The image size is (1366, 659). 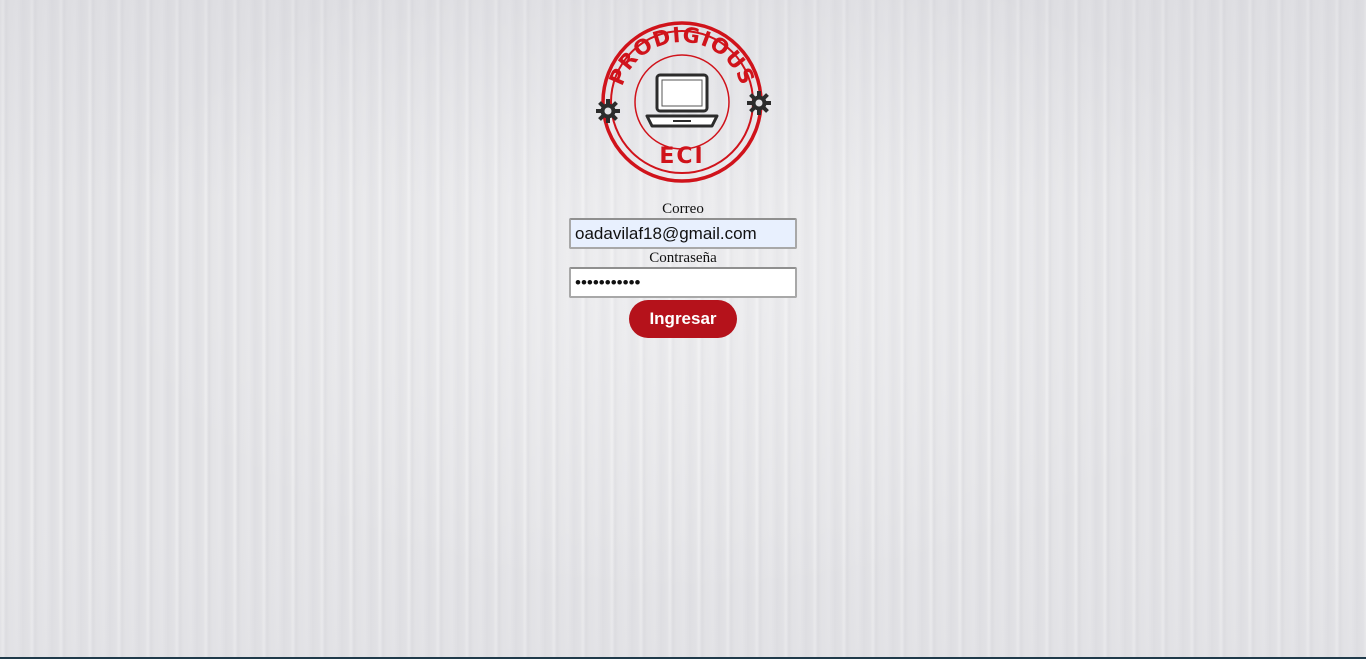 I want to click on email-field, so click(x=683, y=233).